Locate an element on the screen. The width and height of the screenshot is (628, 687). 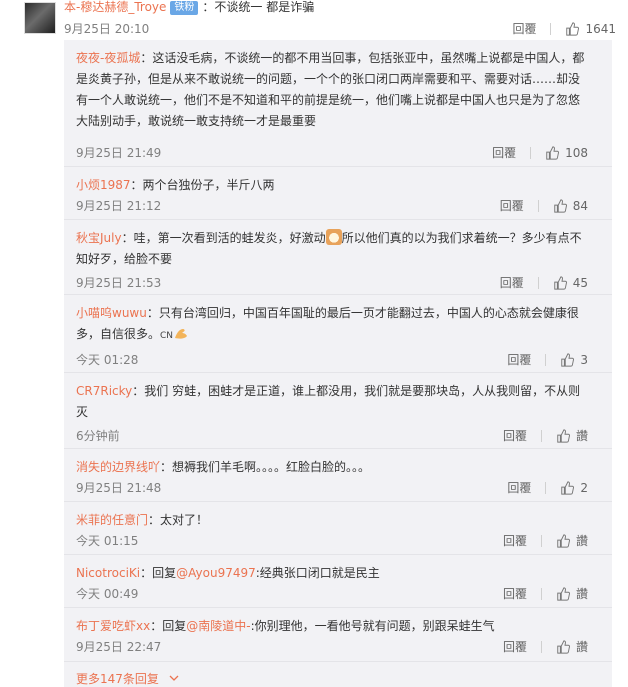
reply-time: 9月25日 22:47 is located at coordinates (119, 647).